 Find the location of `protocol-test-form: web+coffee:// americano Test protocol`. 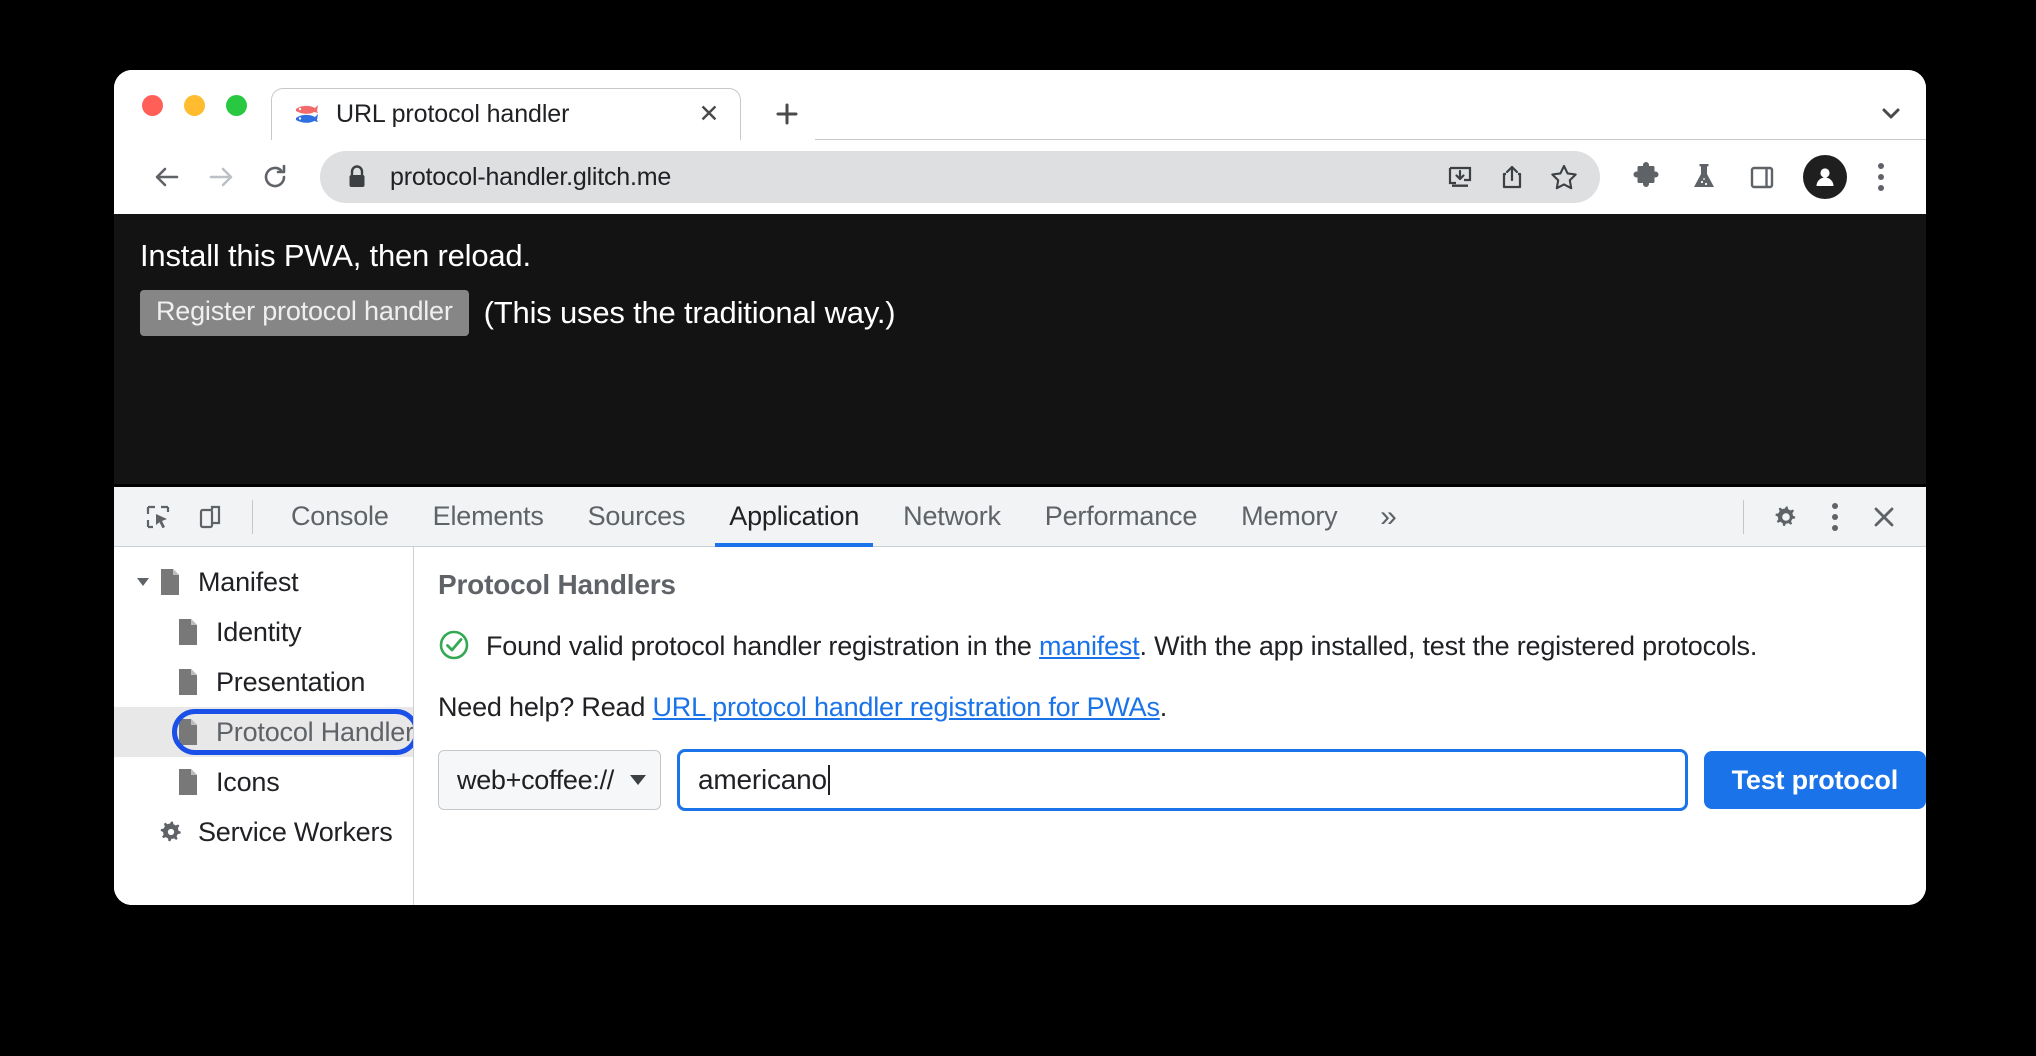

protocol-test-form: web+coffee:// americano Test protocol is located at coordinates (1182, 780).